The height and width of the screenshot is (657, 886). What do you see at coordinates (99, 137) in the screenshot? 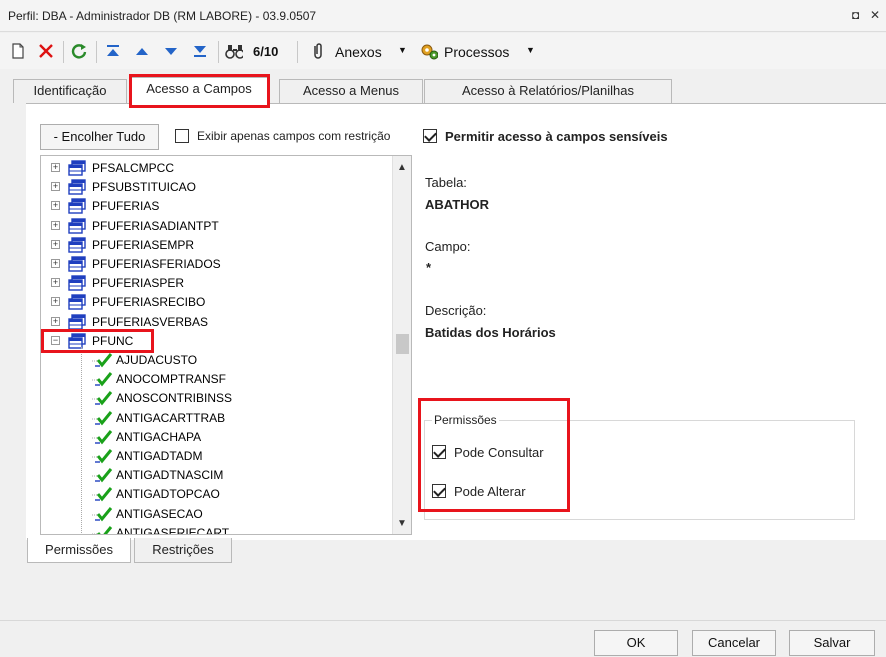
I see `collapse-all-button: - Encolher Tudo` at bounding box center [99, 137].